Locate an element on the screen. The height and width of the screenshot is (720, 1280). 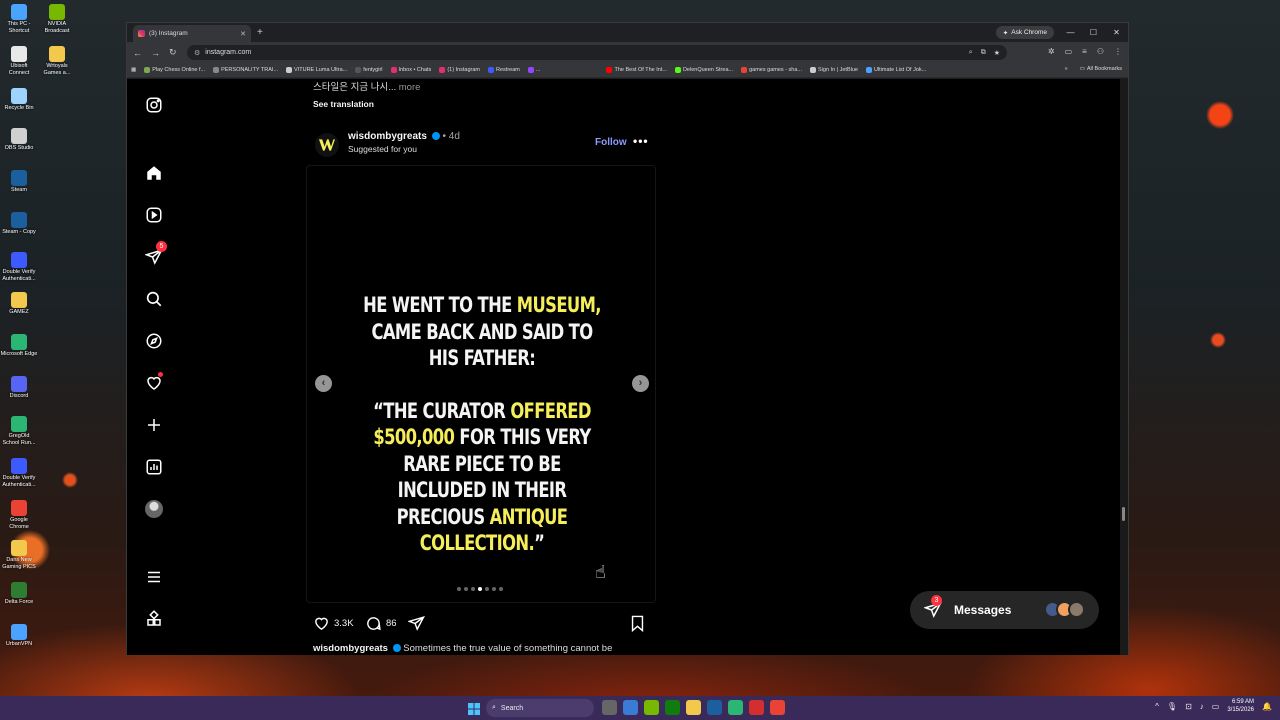
sidepanel-icon: ▭ is located at coordinates (1069, 51).